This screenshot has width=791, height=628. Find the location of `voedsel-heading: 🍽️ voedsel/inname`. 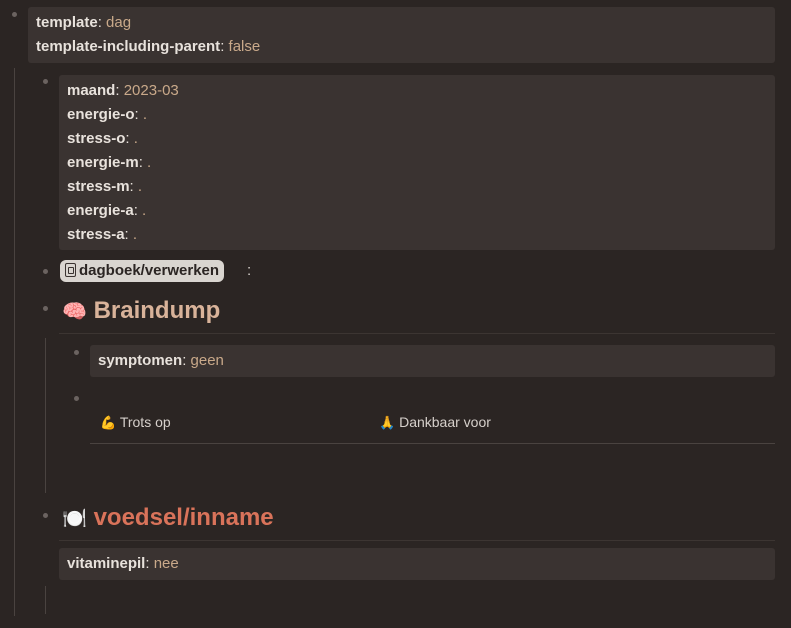

voedsel-heading: 🍽️ voedsel/inname is located at coordinates (168, 518).